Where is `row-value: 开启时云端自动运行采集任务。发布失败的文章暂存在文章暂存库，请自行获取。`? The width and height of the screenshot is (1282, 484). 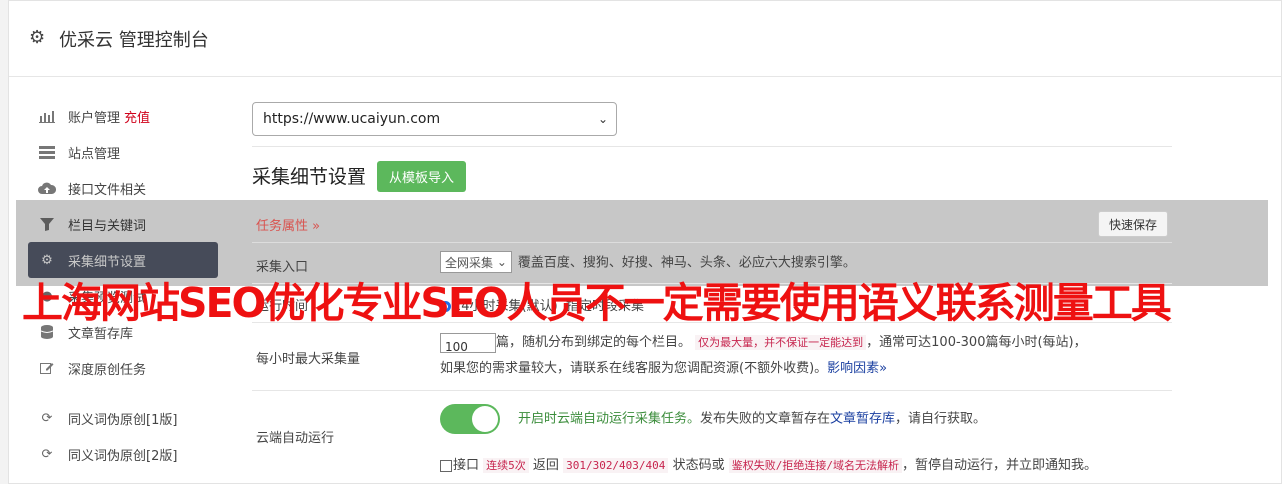 row-value: 开启时云端自动运行采集任务。发布失败的文章暂存在文章暂存库，请自行获取。 is located at coordinates (805, 419).